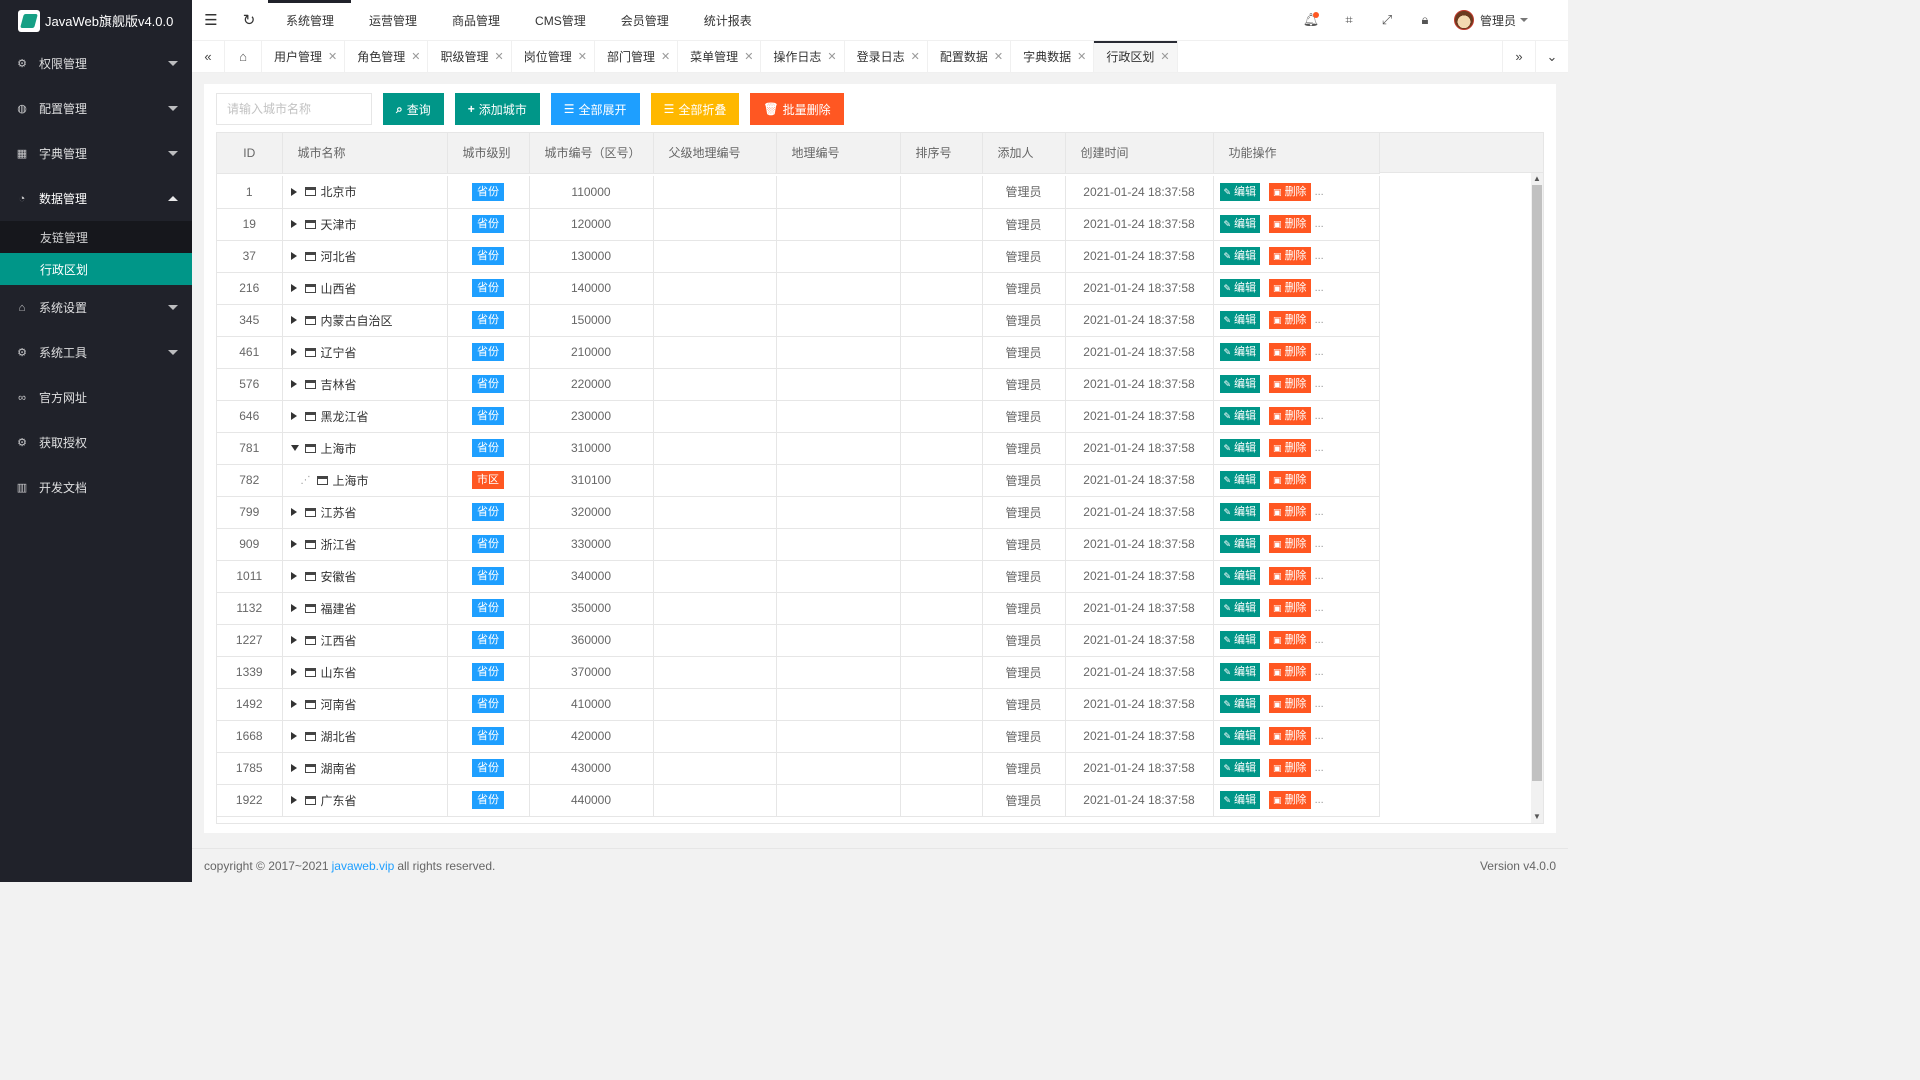 The height and width of the screenshot is (1080, 1920). I want to click on scroll-down-icon: ▼, so click(1537, 817).